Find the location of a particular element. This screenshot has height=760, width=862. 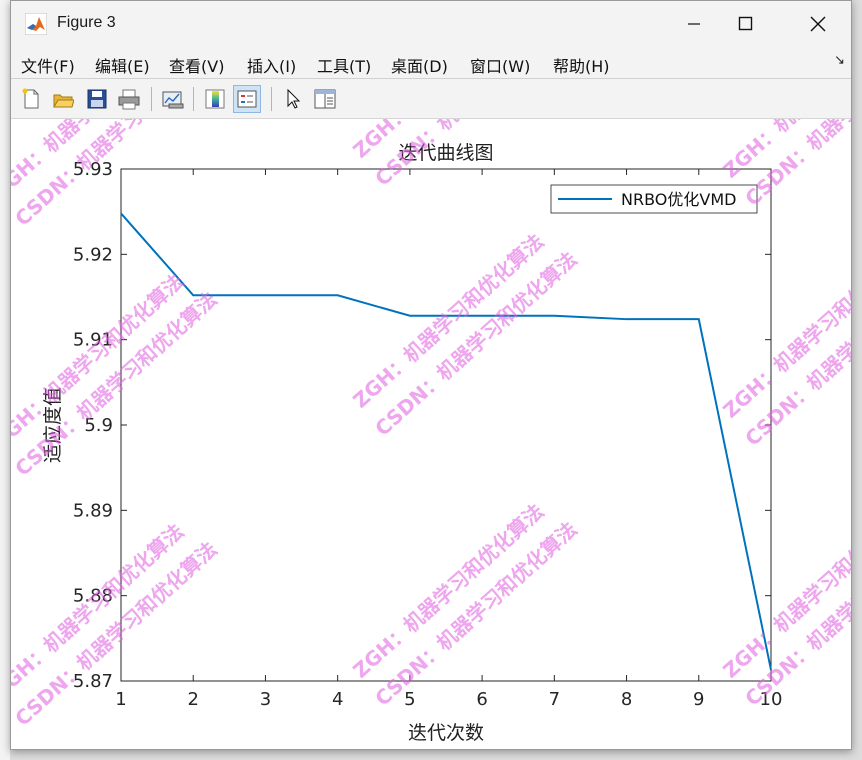

open-file-button is located at coordinates (63, 99).